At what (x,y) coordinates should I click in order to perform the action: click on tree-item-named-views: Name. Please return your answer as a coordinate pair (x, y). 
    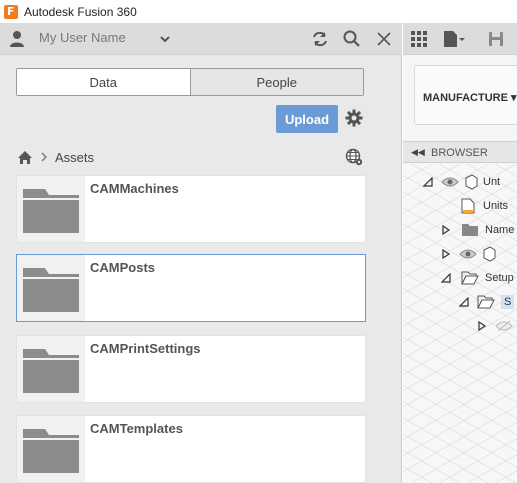
    Looking at the image, I should click on (477, 230).